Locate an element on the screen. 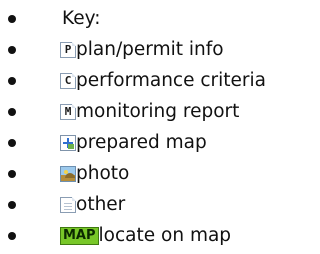 Image resolution: width=320 pixels, height=254 pixels. legend-entry: MAP locate on map is located at coordinates (145, 235).